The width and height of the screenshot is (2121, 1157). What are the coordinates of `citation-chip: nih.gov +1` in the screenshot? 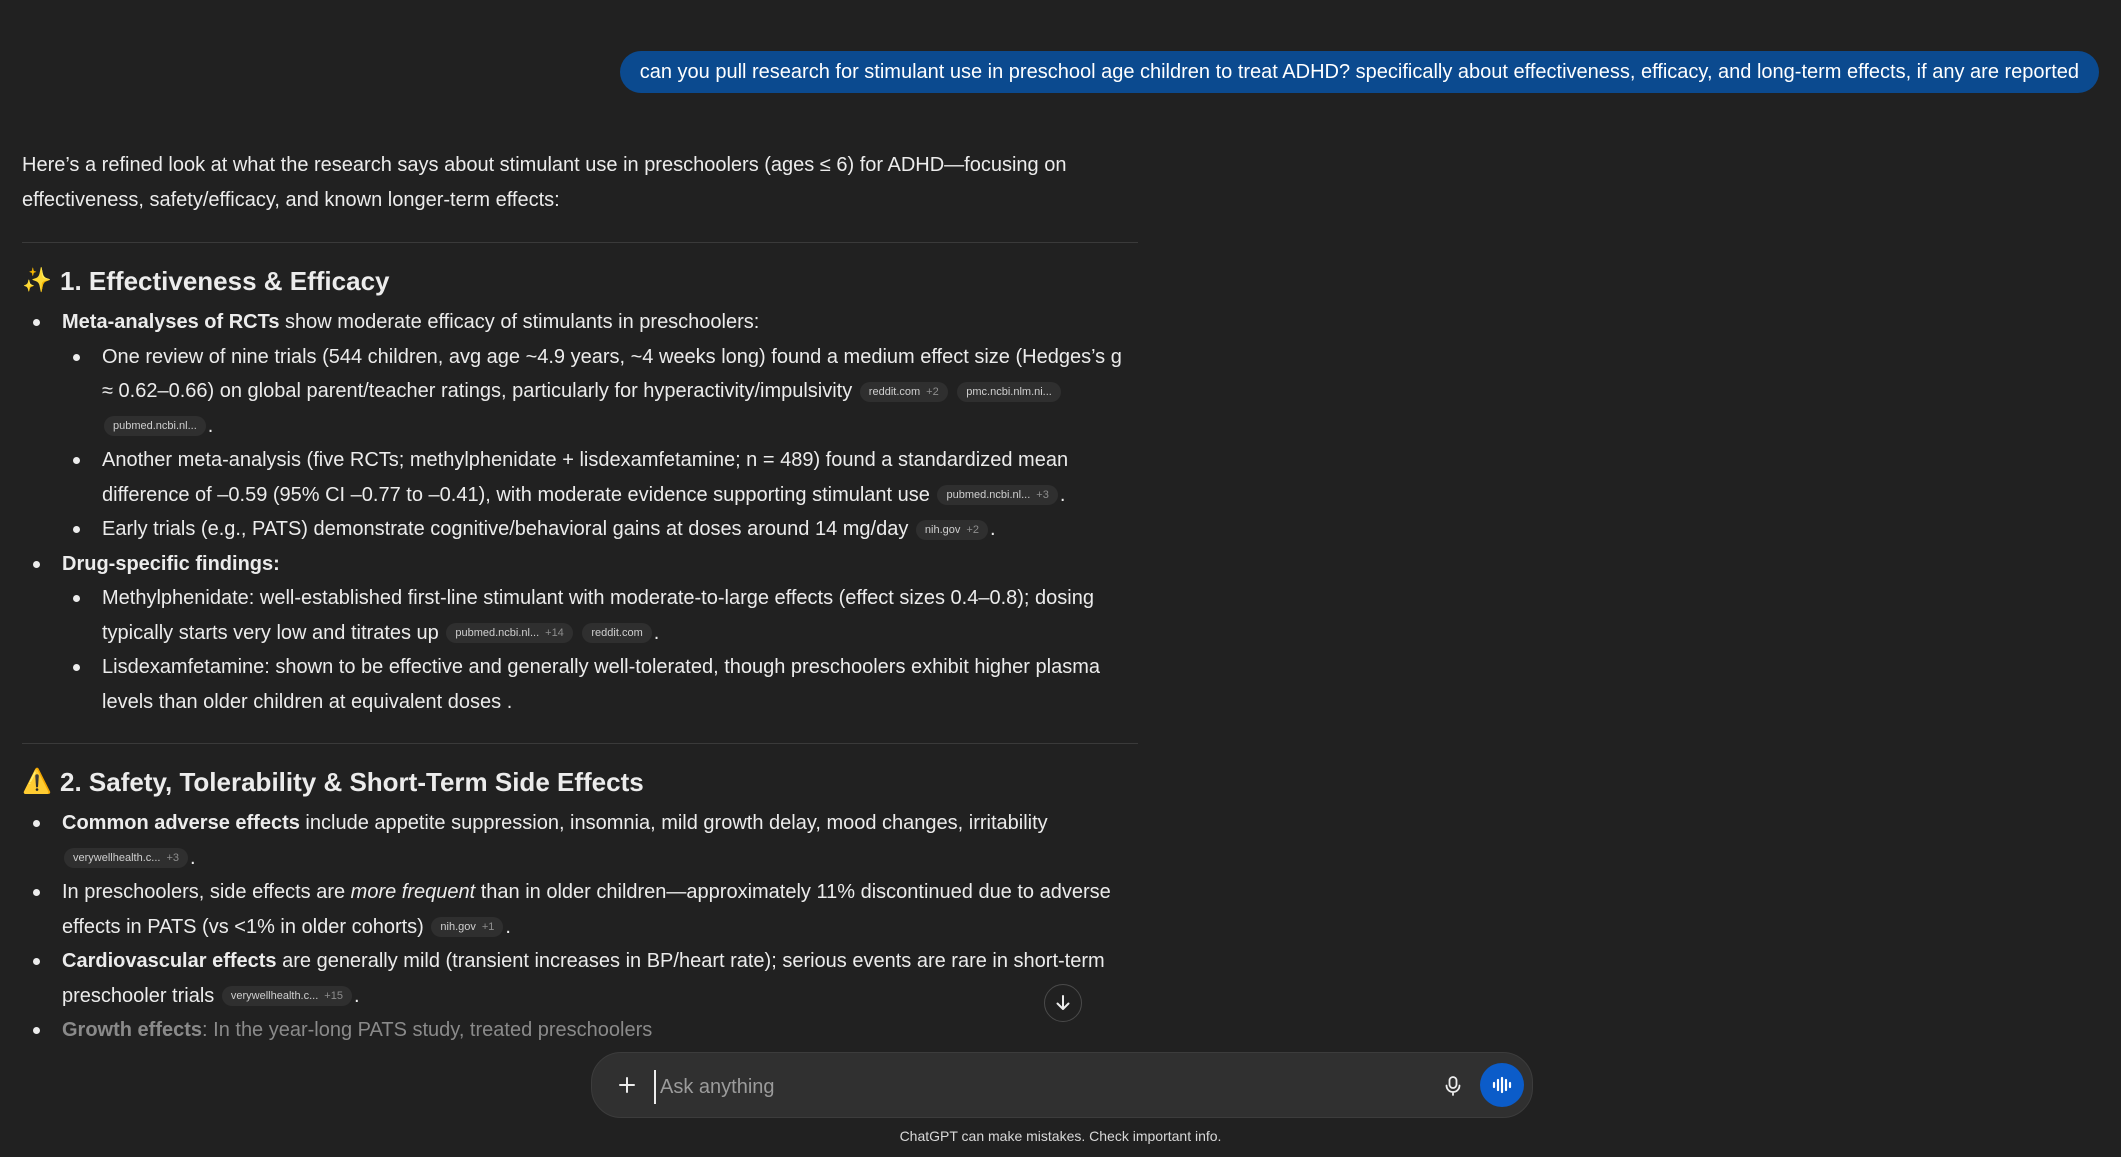 It's located at (467, 927).